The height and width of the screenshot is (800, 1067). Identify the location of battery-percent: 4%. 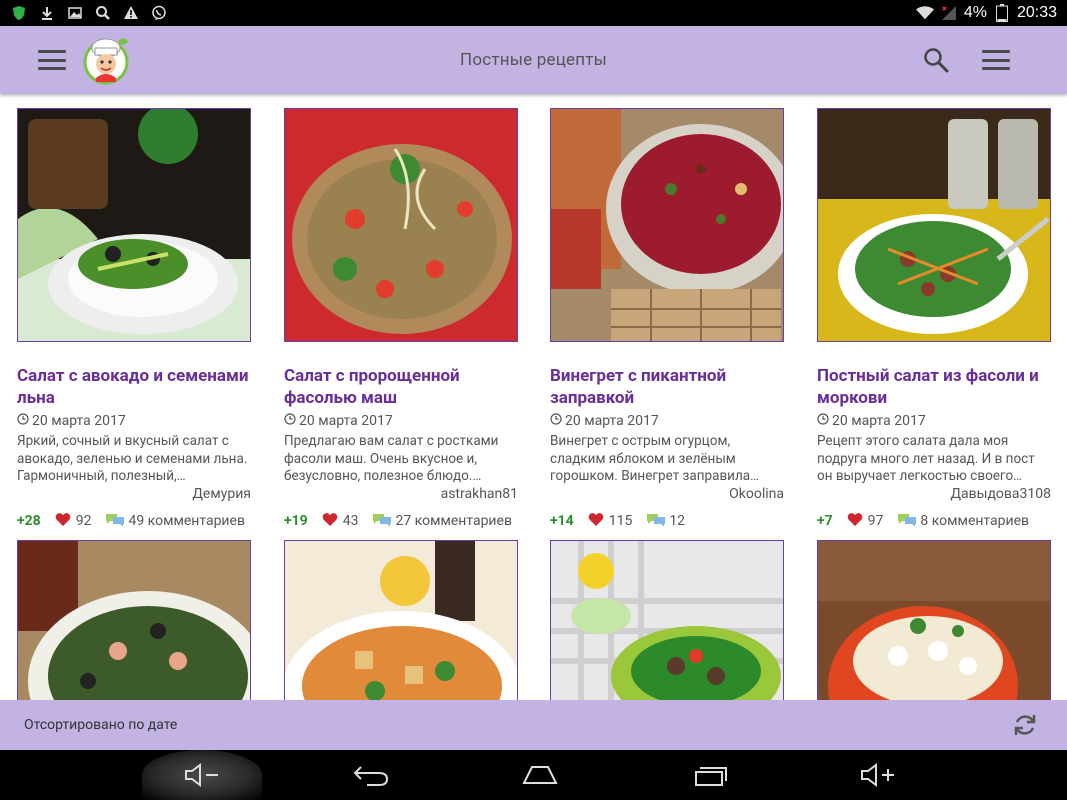
(975, 12).